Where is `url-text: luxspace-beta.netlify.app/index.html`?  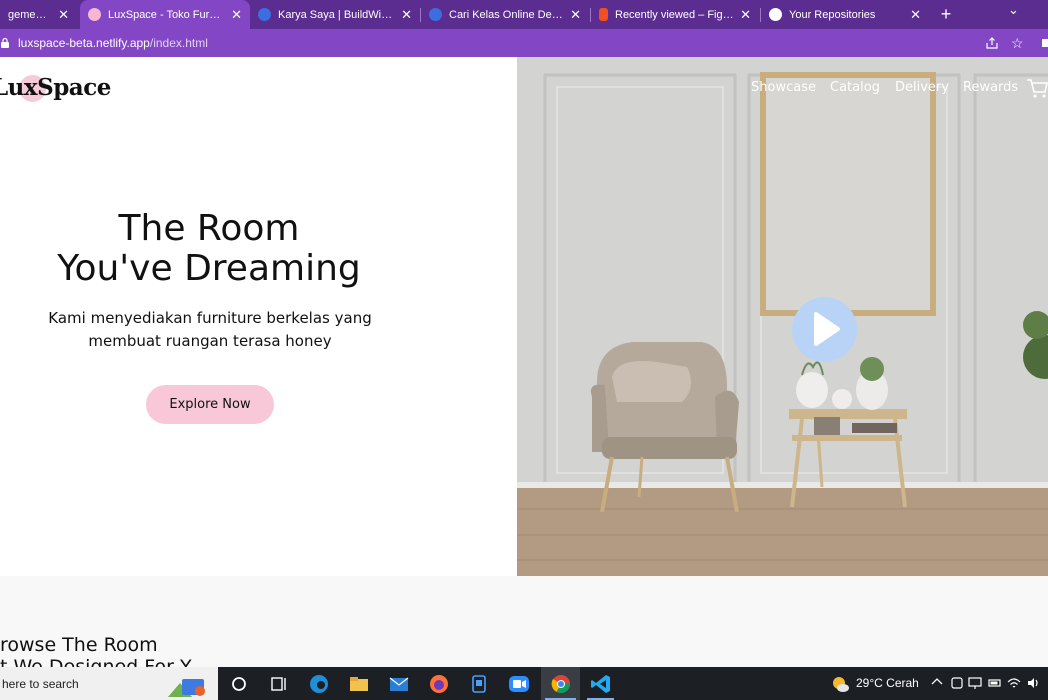
url-text: luxspace-beta.netlify.app/index.html is located at coordinates (113, 43).